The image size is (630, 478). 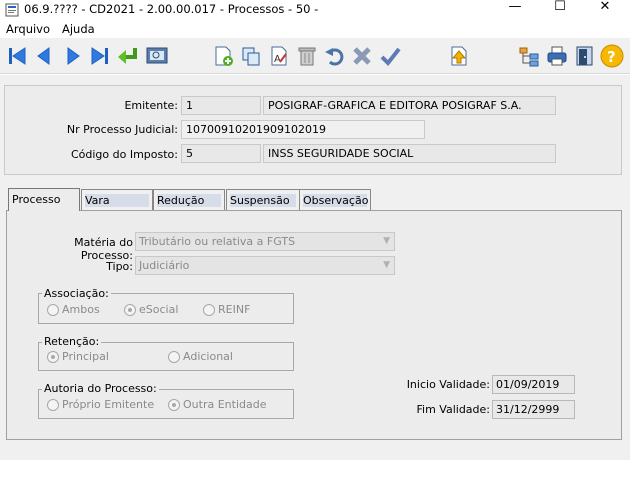 I want to click on status-bar, so click(x=315, y=469).